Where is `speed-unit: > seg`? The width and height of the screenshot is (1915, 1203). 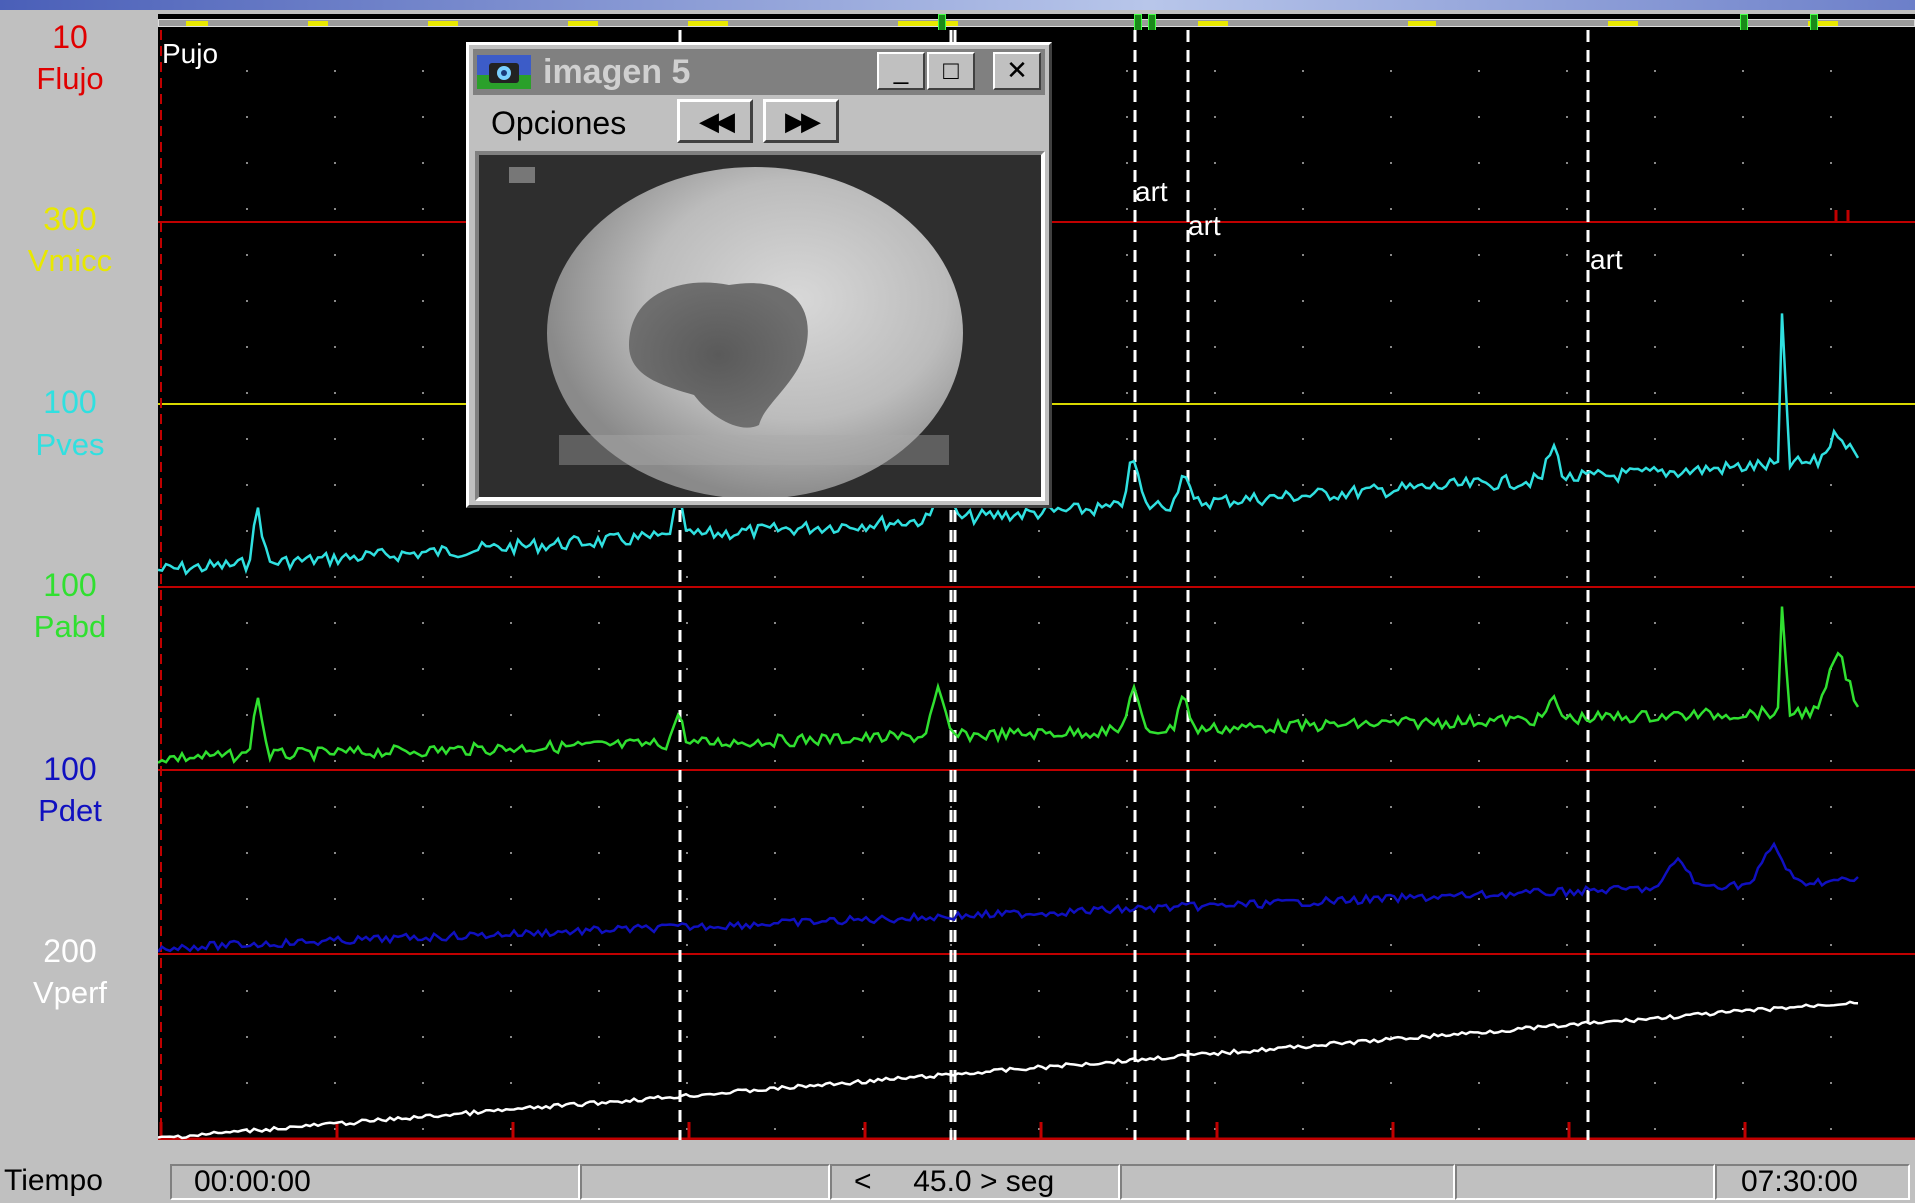 speed-unit: > seg is located at coordinates (1017, 1181).